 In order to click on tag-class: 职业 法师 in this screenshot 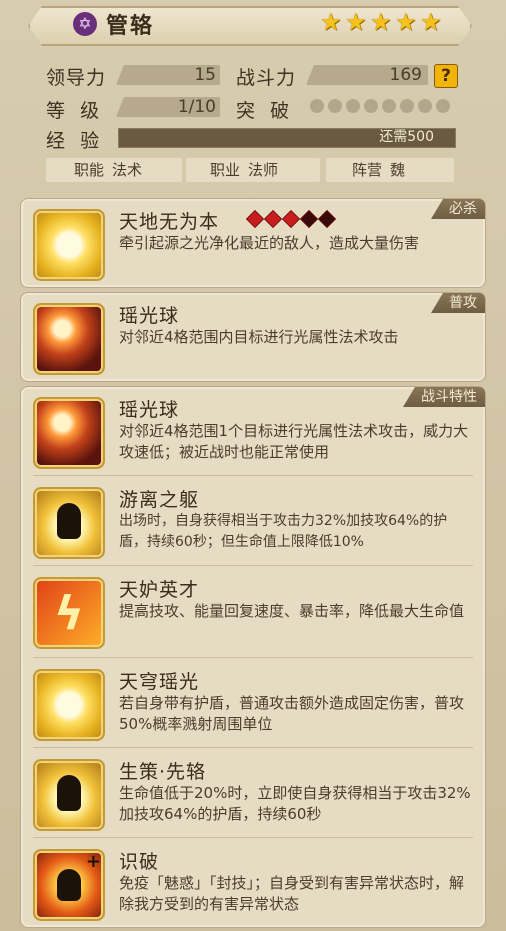, I will do `click(253, 170)`.